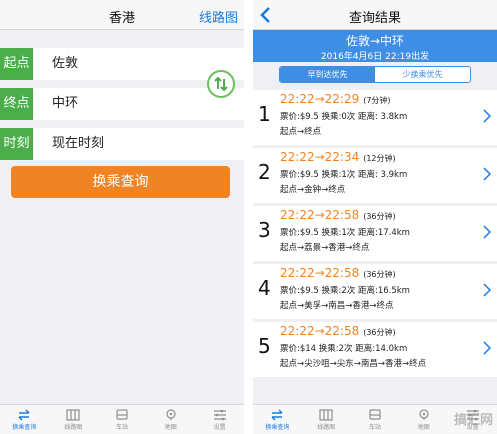 The width and height of the screenshot is (497, 434). I want to click on result-path: 起点→尖沙咀→尖东→南昌→香港→终点, so click(353, 364).